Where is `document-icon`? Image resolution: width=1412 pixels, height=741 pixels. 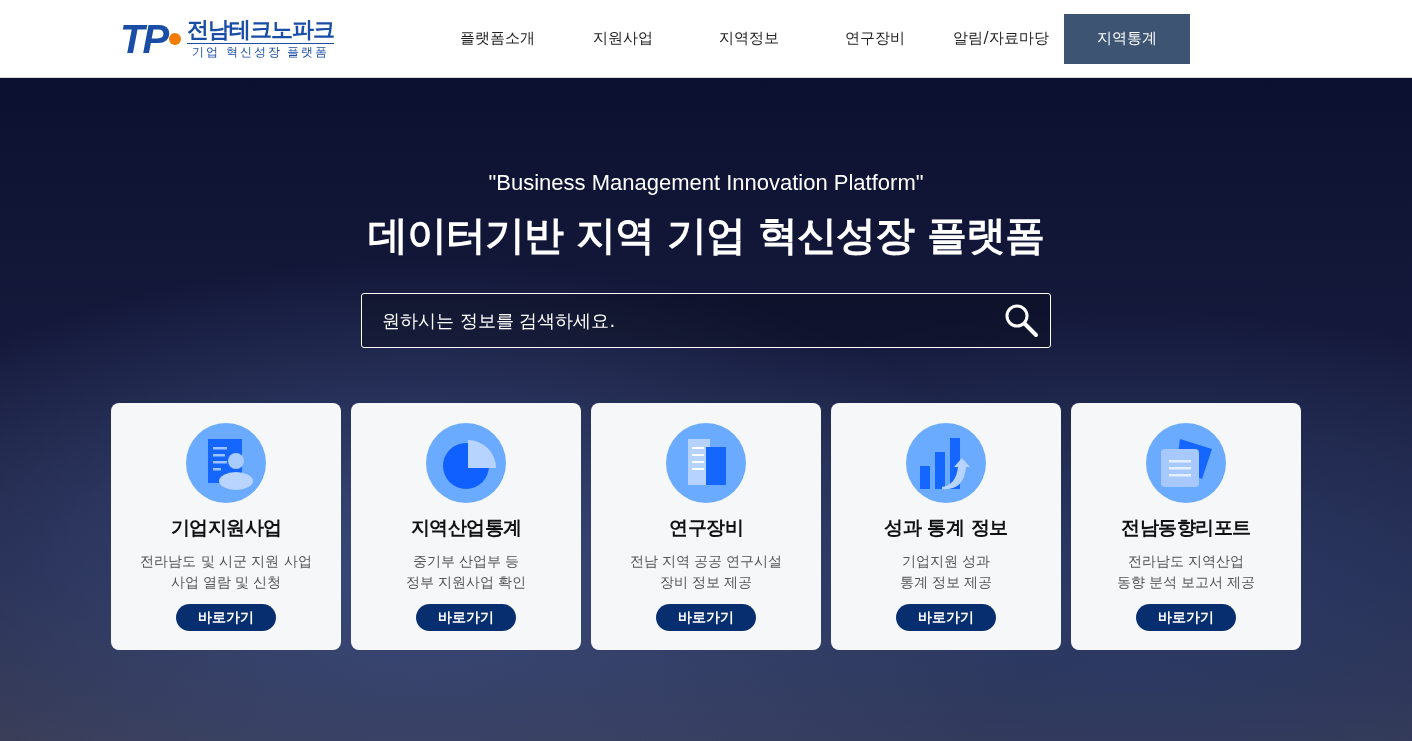
document-icon is located at coordinates (1186, 463).